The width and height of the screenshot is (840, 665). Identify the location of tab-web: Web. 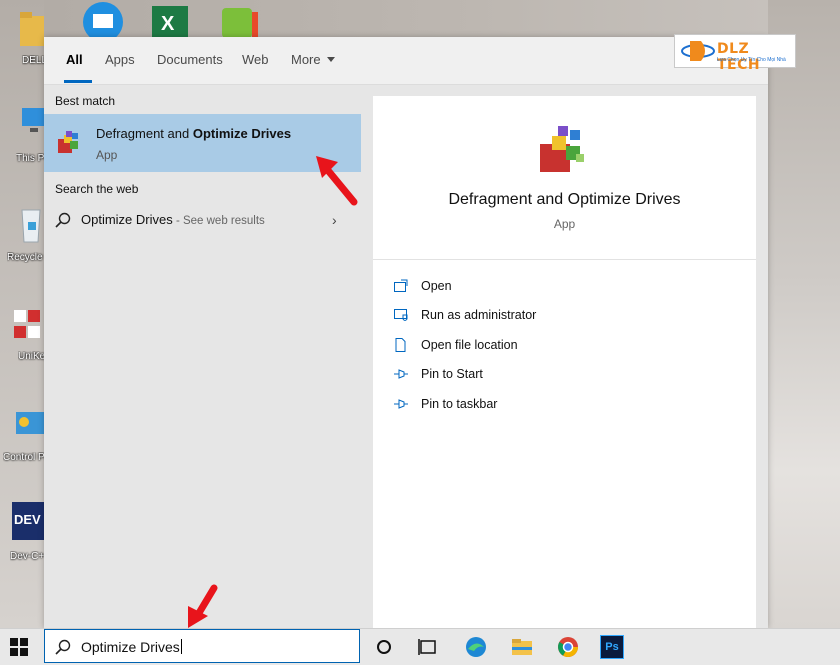
(255, 59).